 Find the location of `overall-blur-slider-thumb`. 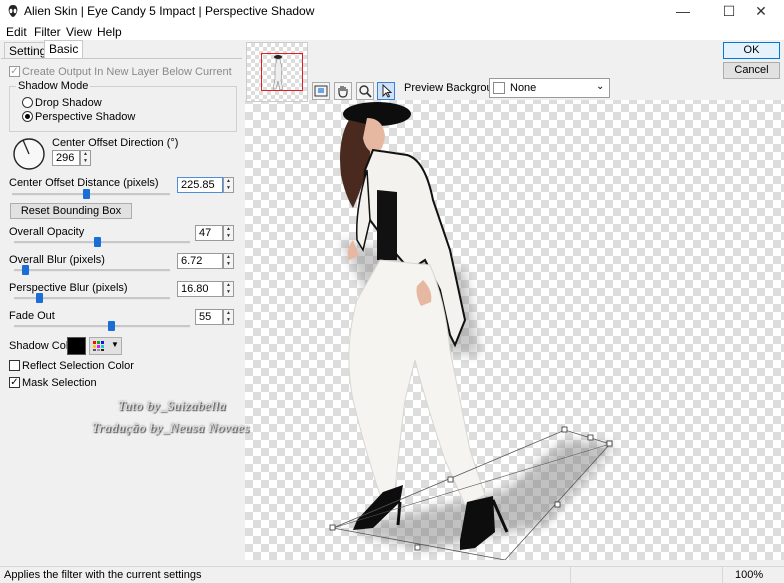

overall-blur-slider-thumb is located at coordinates (25, 270).